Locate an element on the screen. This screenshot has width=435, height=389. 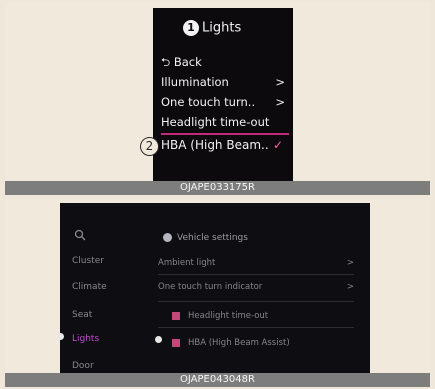
settings-item-label: Headlight time-out is located at coordinates (228, 316).